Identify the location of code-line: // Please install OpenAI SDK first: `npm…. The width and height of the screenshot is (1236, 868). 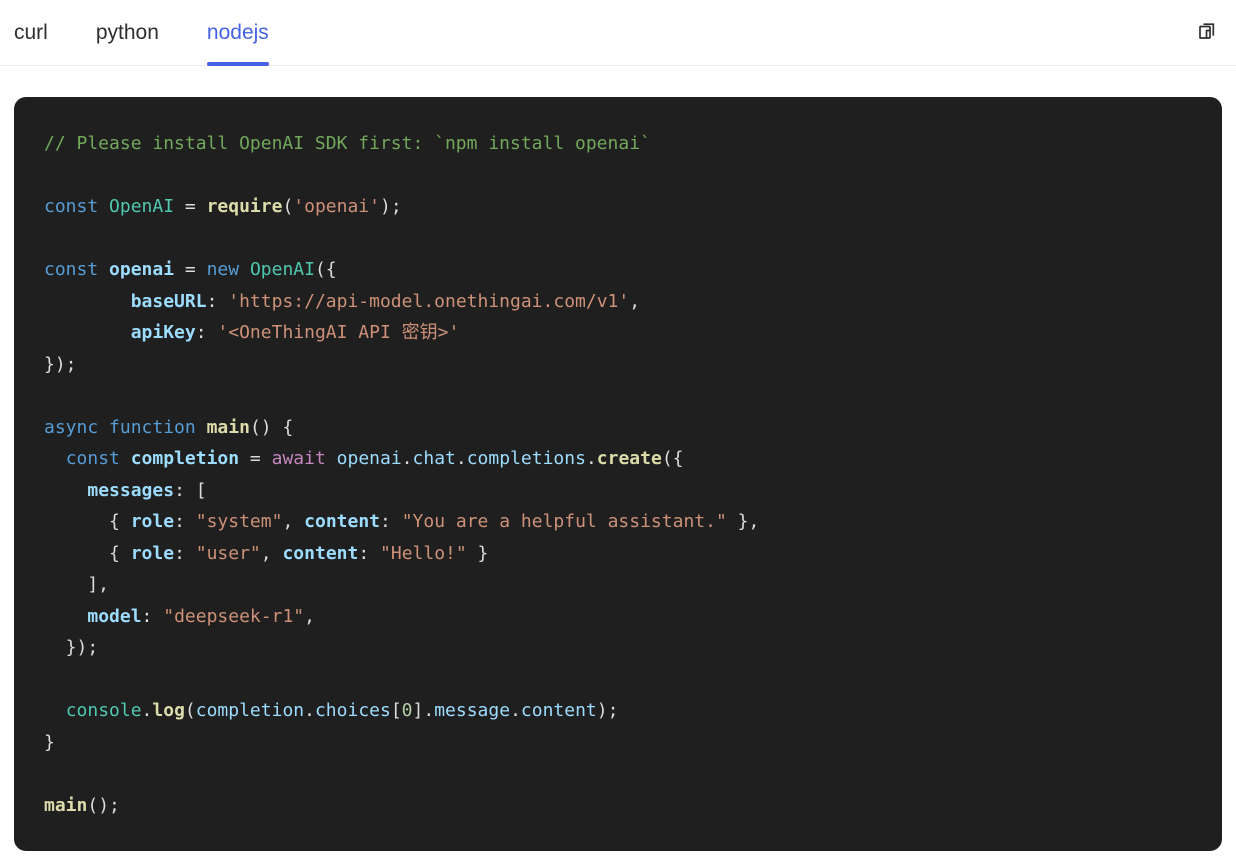
(618, 144).